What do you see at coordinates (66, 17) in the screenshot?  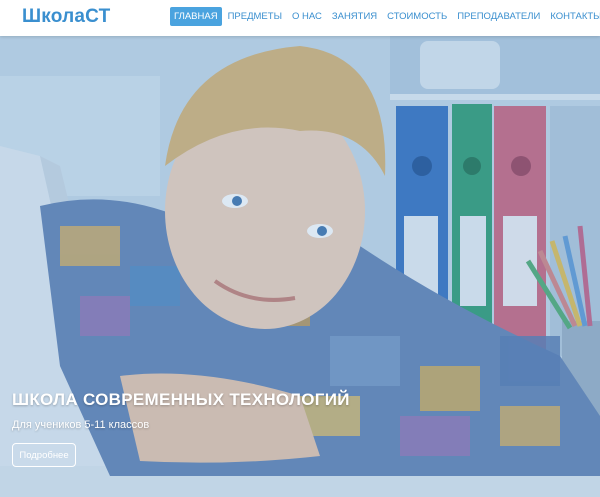 I see `site-logo: ШколаСТ` at bounding box center [66, 17].